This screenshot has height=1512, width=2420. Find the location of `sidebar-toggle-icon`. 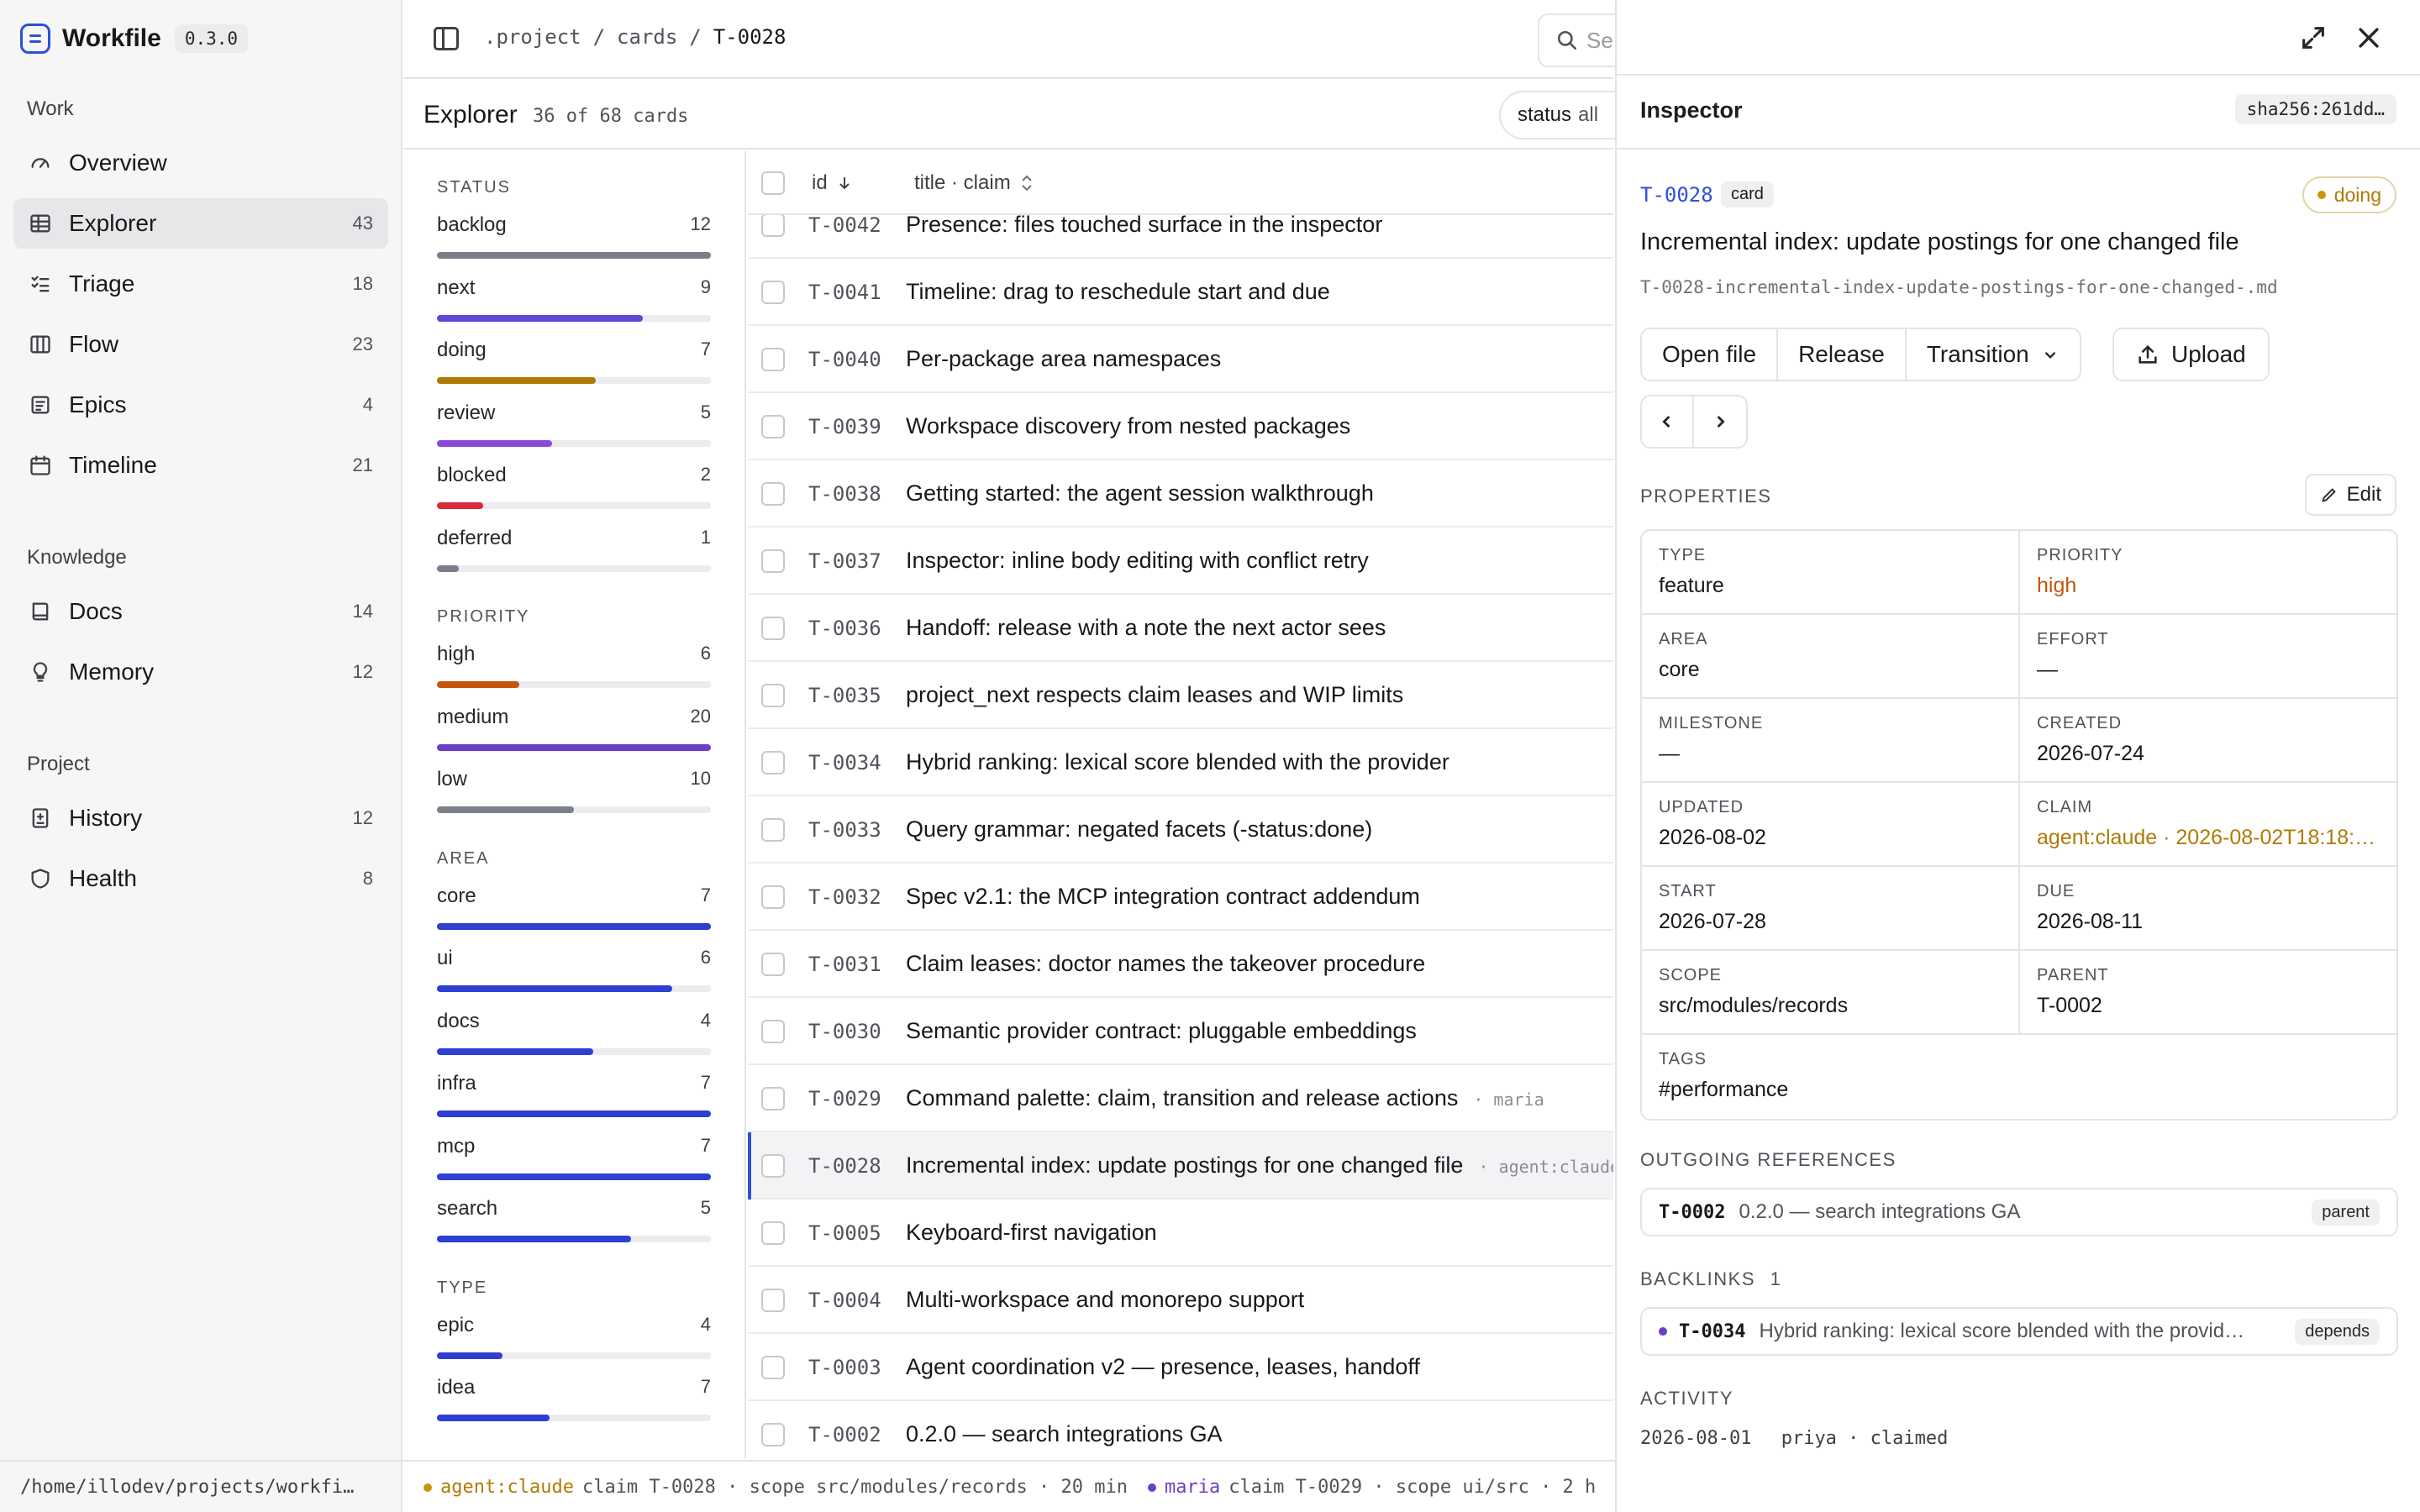

sidebar-toggle-icon is located at coordinates (447, 38).